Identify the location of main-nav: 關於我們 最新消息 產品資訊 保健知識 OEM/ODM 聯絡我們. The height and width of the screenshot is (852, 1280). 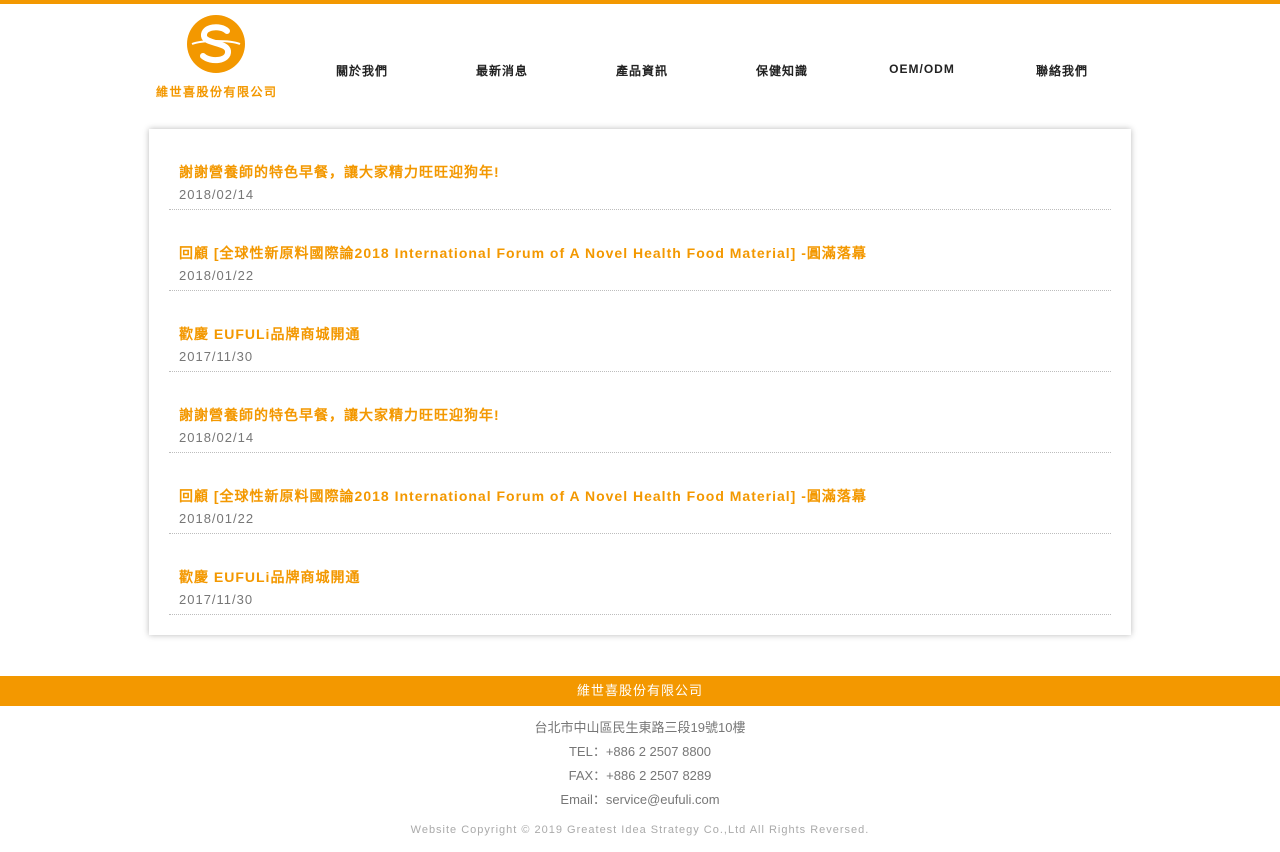
(640, 72).